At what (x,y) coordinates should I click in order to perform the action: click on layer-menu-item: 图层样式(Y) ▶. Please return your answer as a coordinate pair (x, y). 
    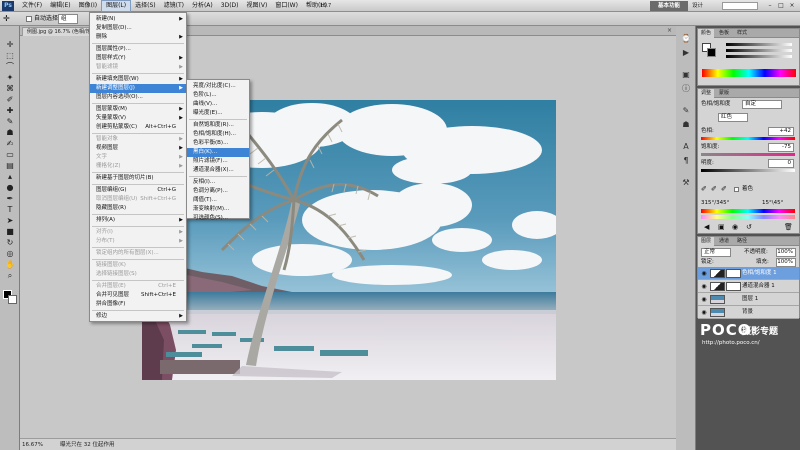
    Looking at the image, I should click on (138, 58).